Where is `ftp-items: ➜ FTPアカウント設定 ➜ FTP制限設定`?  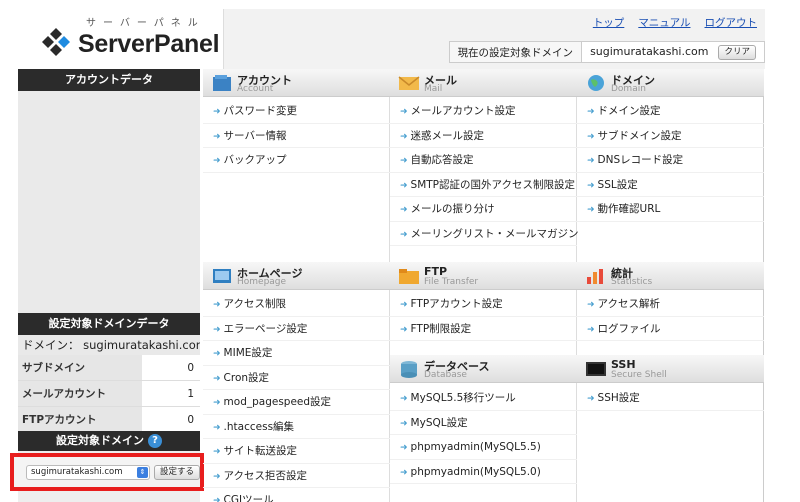 ftp-items: ➜ FTPアカウント設定 ➜ FTP制限設定 is located at coordinates (483, 316).